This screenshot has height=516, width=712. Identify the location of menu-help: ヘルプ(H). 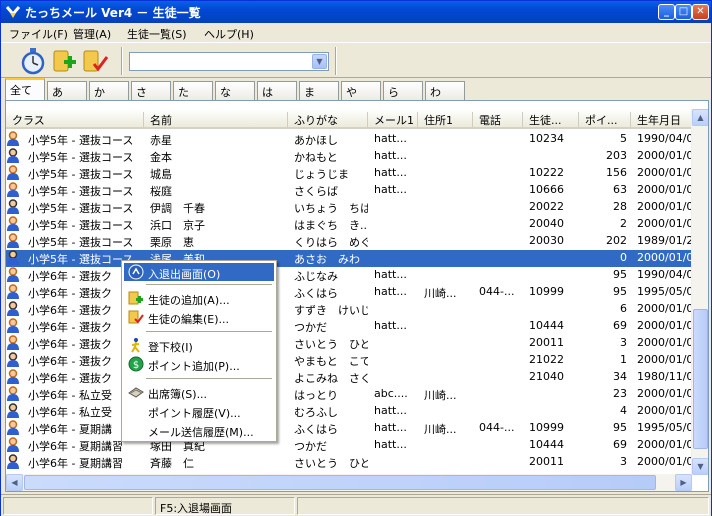
(229, 34).